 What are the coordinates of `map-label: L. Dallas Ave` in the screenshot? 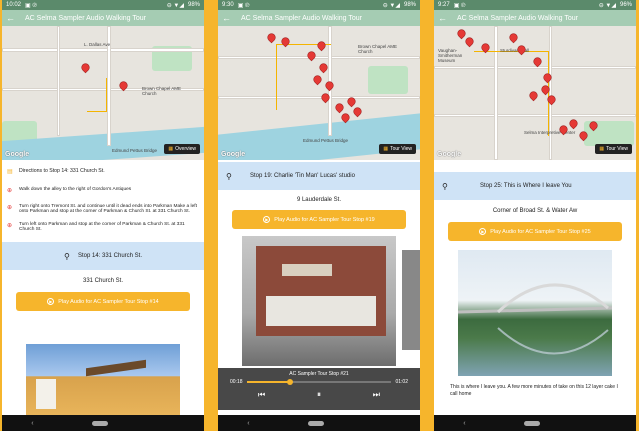 It's located at (97, 44).